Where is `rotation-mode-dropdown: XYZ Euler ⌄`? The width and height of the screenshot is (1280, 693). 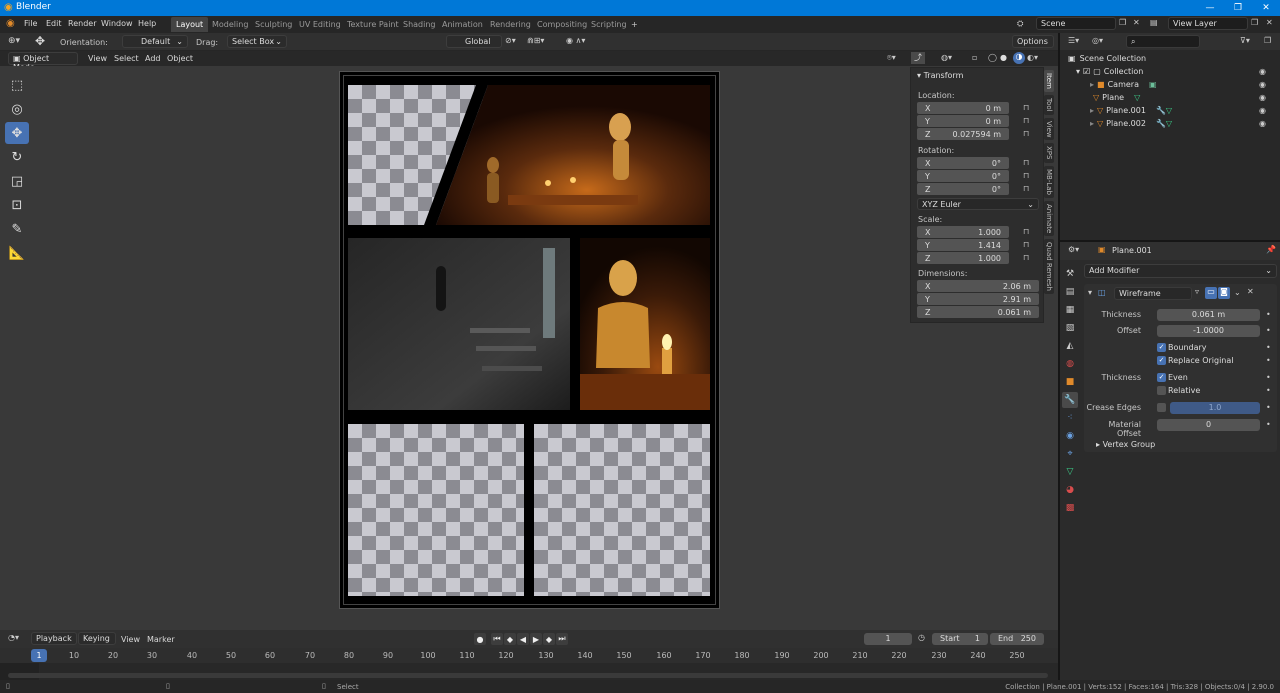
rotation-mode-dropdown: XYZ Euler ⌄ is located at coordinates (978, 204).